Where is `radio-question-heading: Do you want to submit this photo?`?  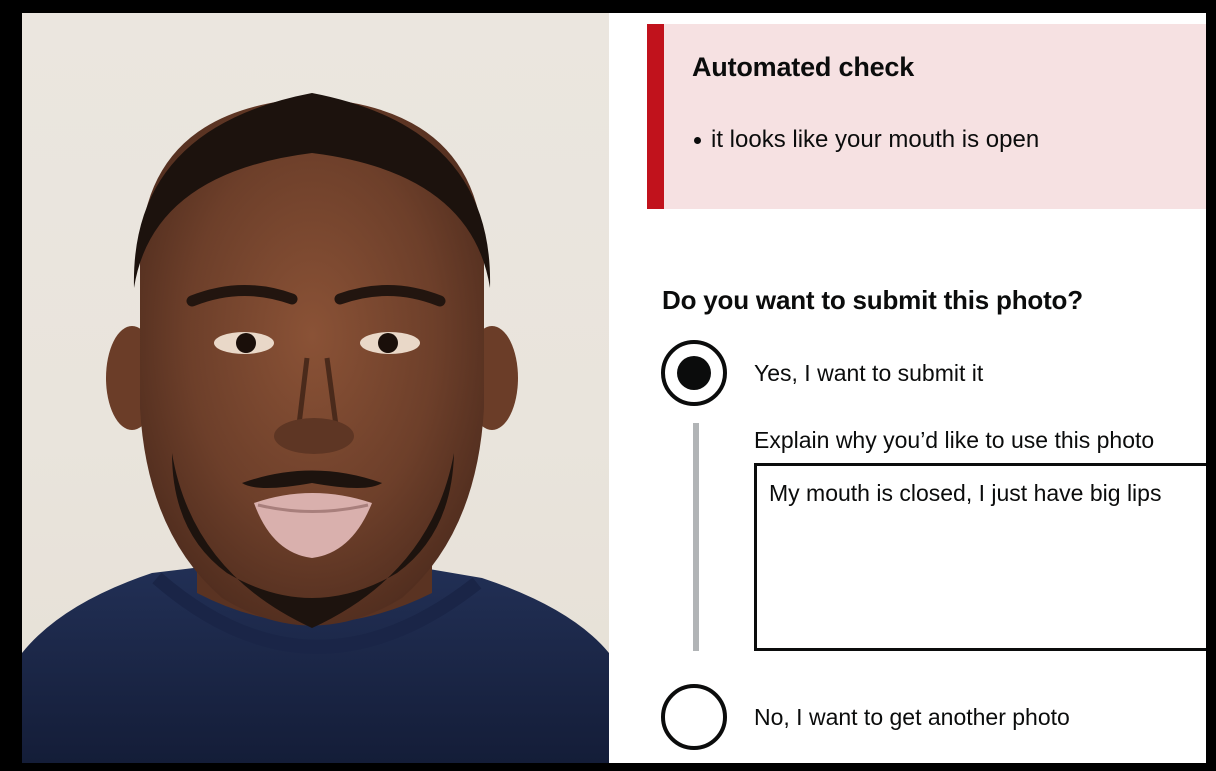 radio-question-heading: Do you want to submit this photo? is located at coordinates (872, 300).